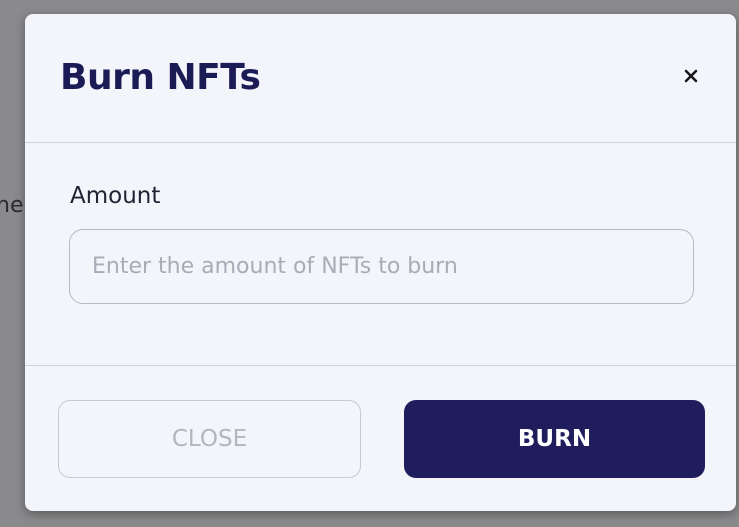 The width and height of the screenshot is (739, 527). What do you see at coordinates (160, 77) in the screenshot?
I see `modal-title: Burn NFTs` at bounding box center [160, 77].